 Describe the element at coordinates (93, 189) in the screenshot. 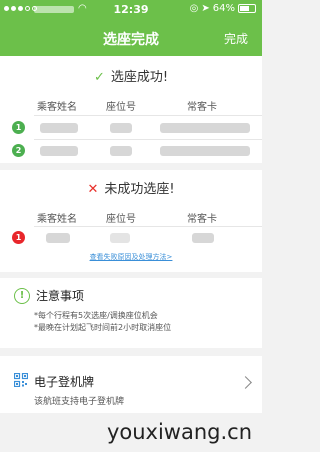

I see `cross-icon: ✕` at that location.